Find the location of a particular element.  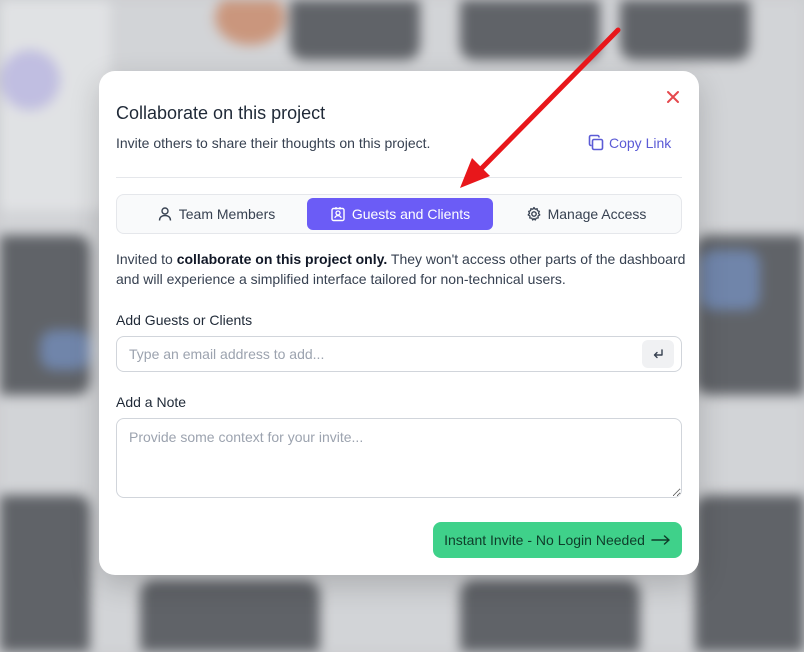

guest-email-input is located at coordinates (399, 354).